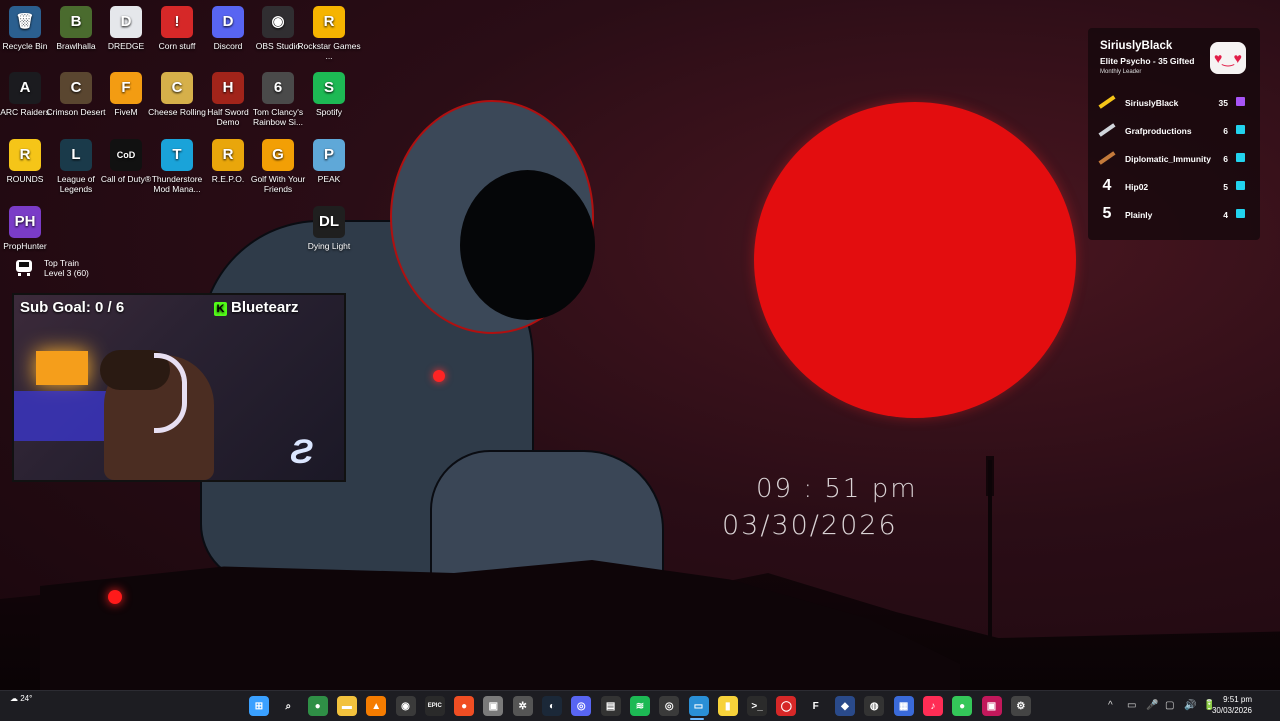 The height and width of the screenshot is (721, 1280). I want to click on red-sun, so click(915, 260).